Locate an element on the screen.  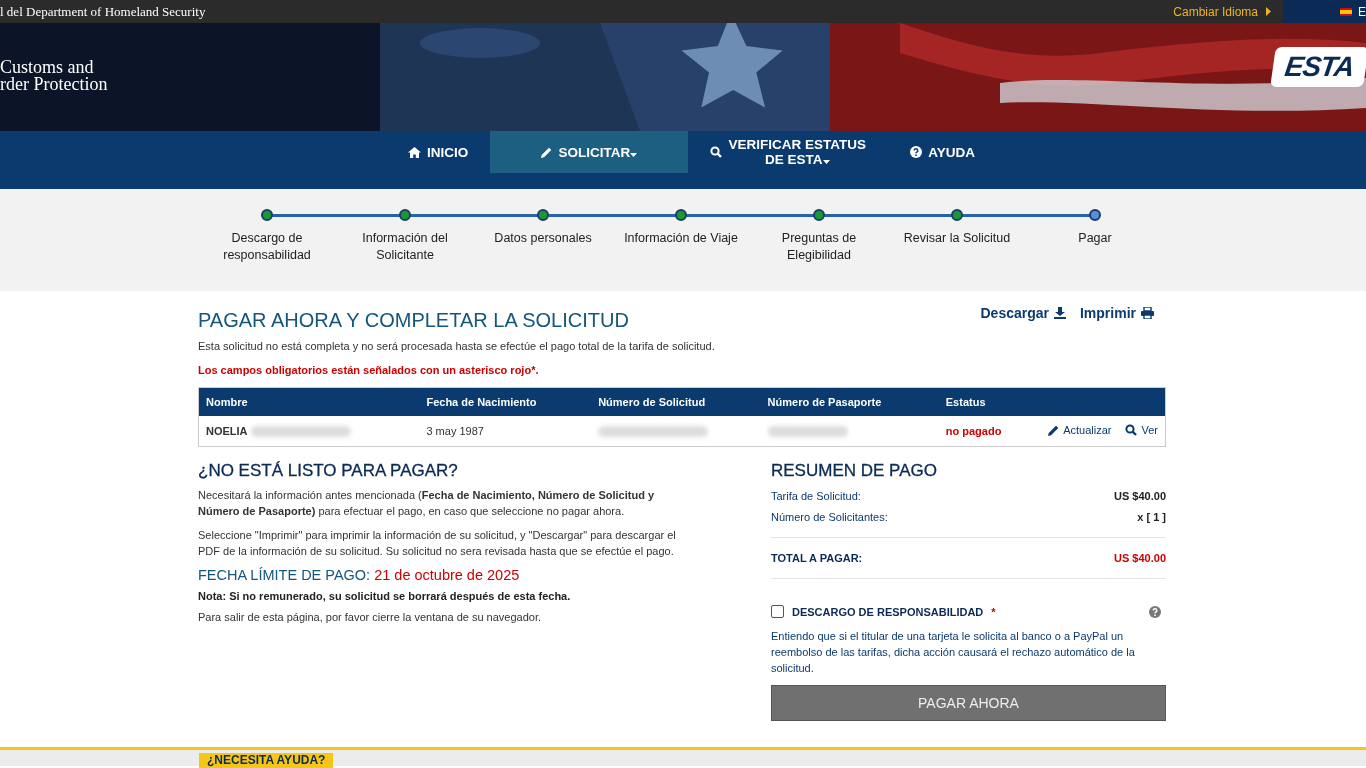
agency-title: Customs and is located at coordinates (47, 67).